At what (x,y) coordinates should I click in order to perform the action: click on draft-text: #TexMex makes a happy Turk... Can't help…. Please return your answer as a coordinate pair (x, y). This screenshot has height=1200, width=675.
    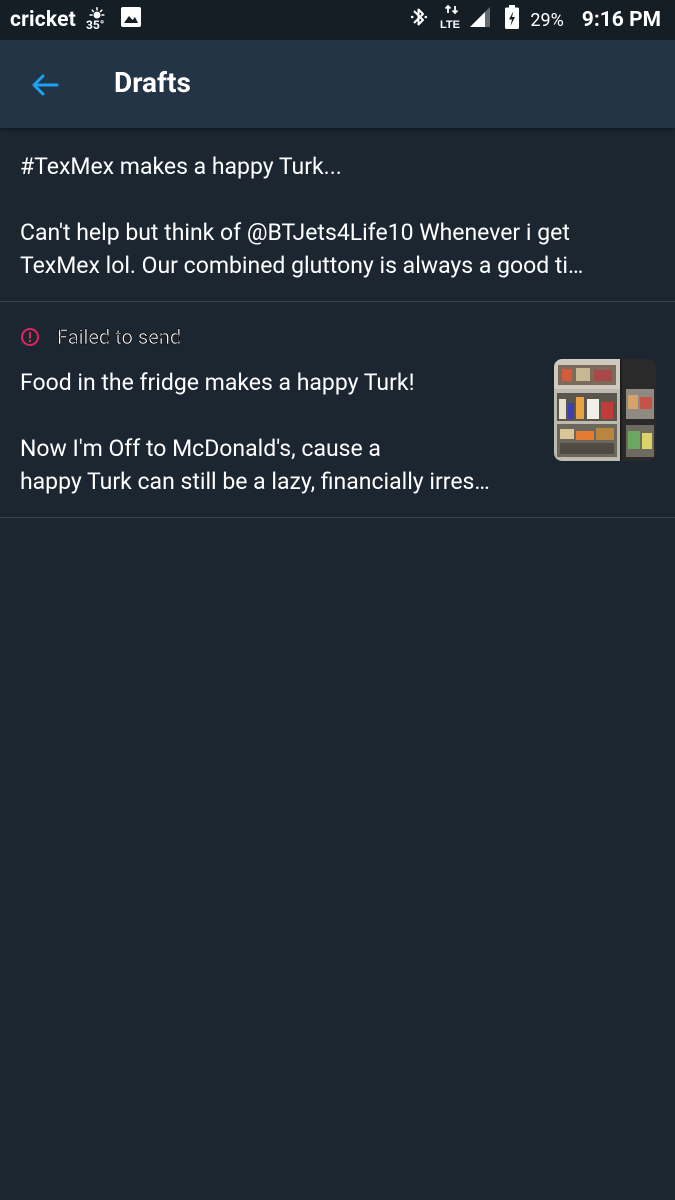
    Looking at the image, I should click on (302, 216).